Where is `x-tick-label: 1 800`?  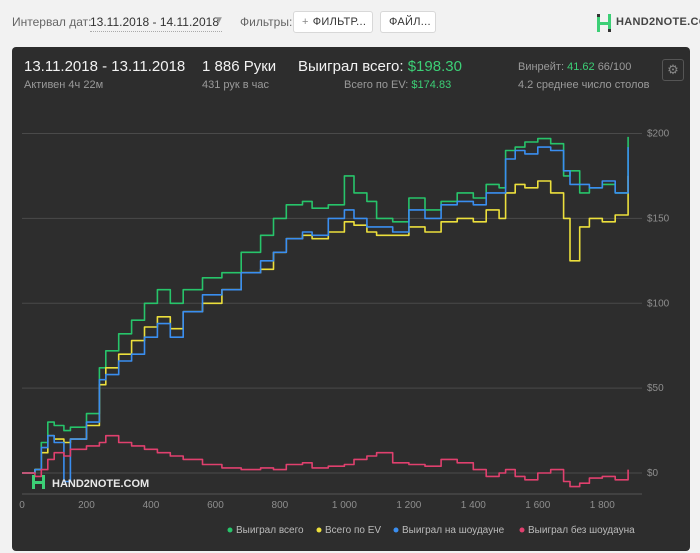 x-tick-label: 1 800 is located at coordinates (602, 505).